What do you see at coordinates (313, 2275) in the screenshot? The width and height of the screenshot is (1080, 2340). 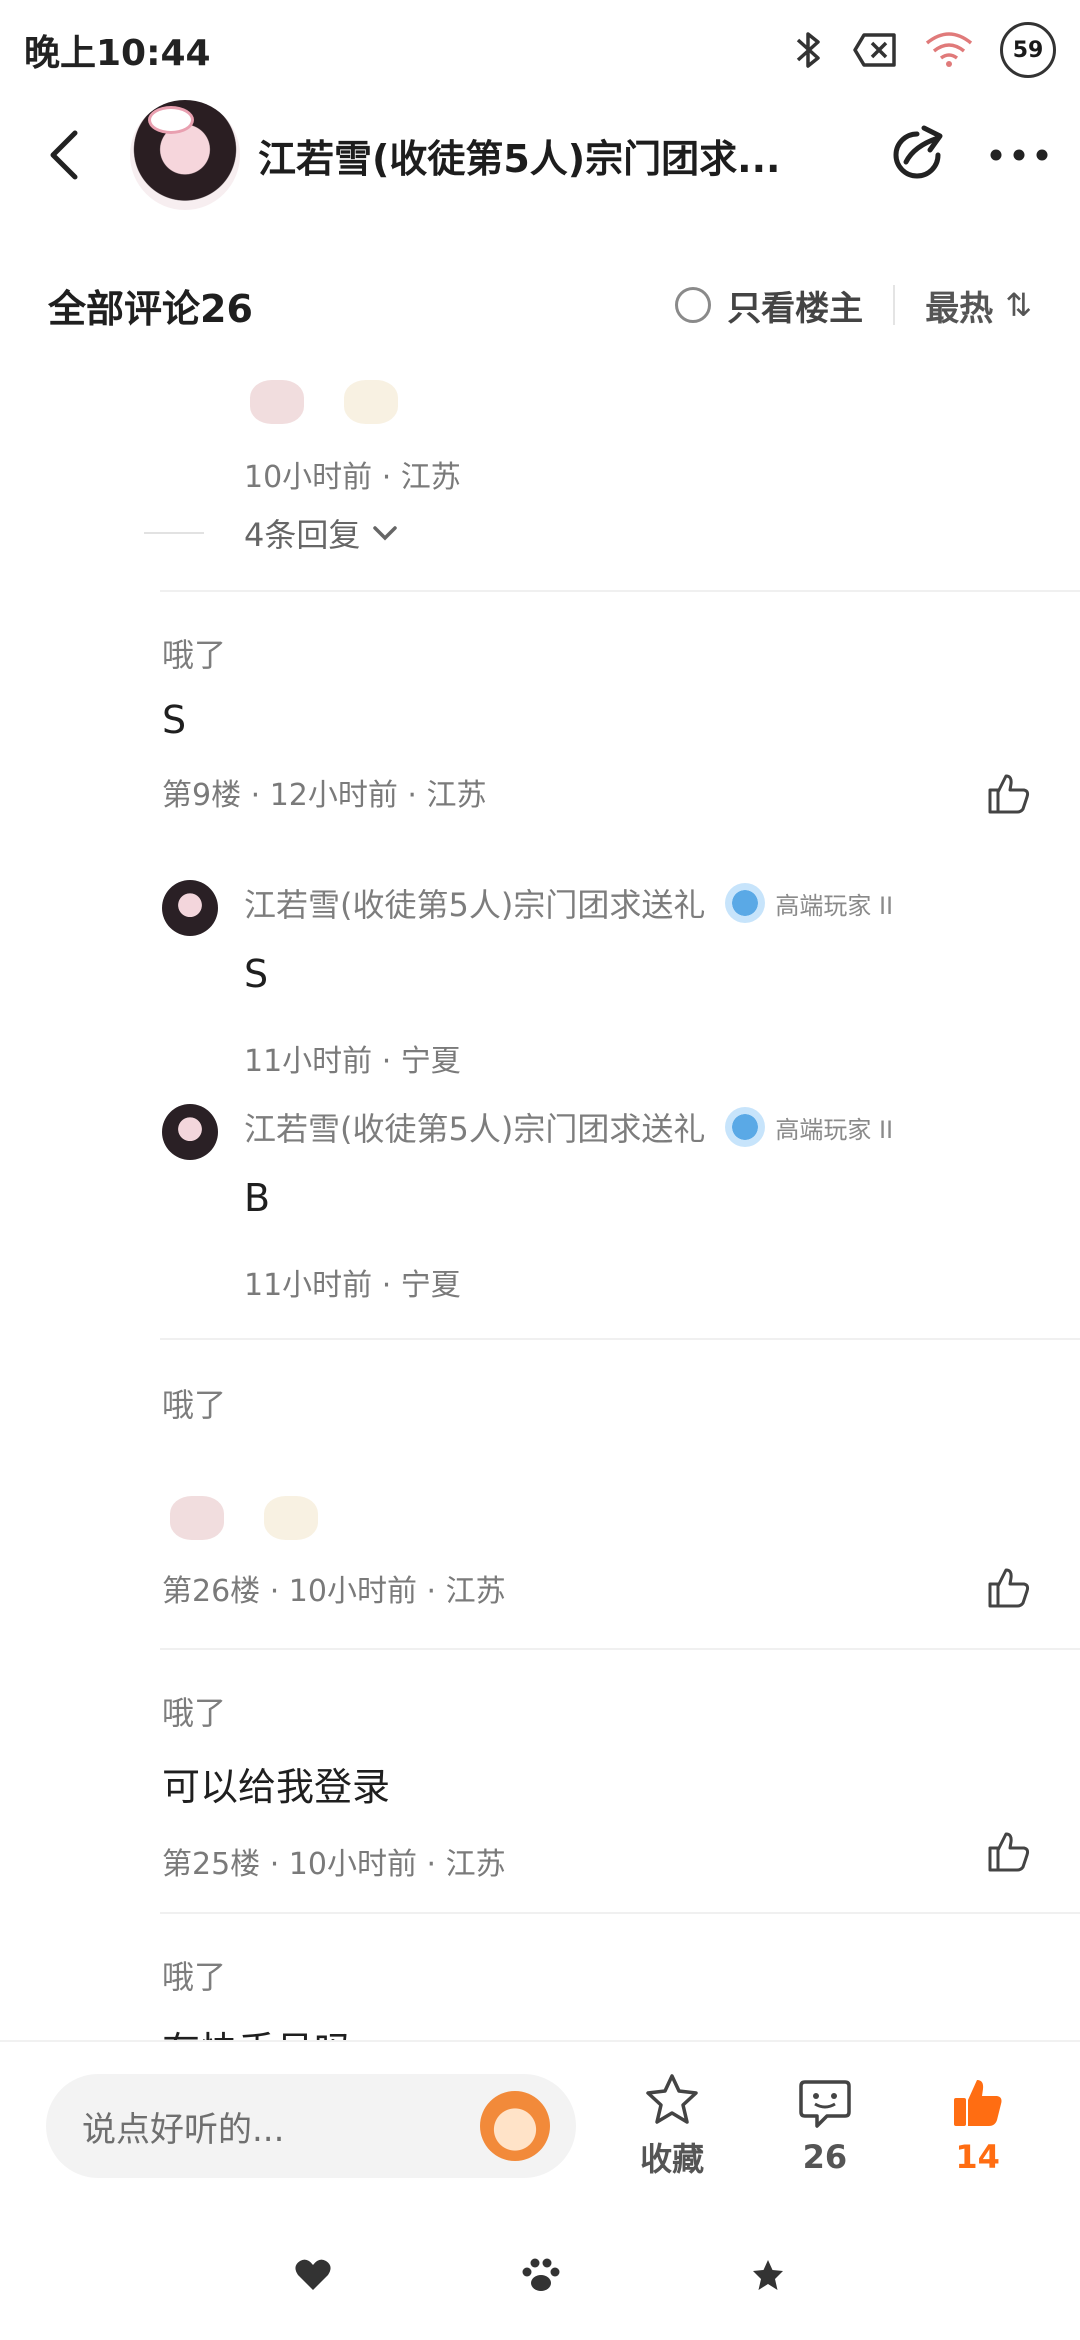 I see `heart-icon` at bounding box center [313, 2275].